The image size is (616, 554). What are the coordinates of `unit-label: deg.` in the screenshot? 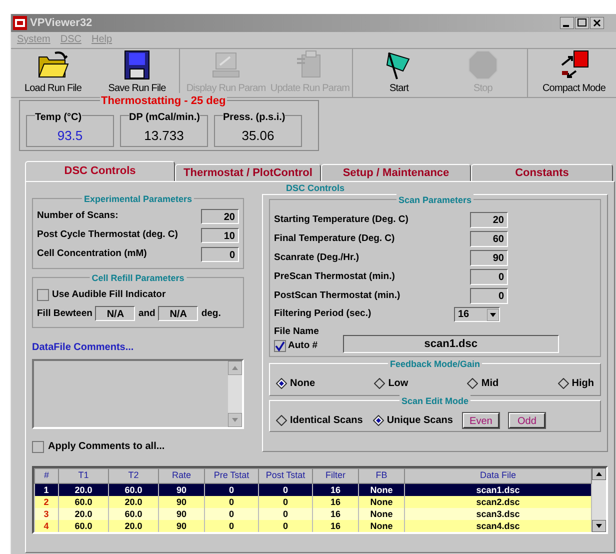 It's located at (211, 313).